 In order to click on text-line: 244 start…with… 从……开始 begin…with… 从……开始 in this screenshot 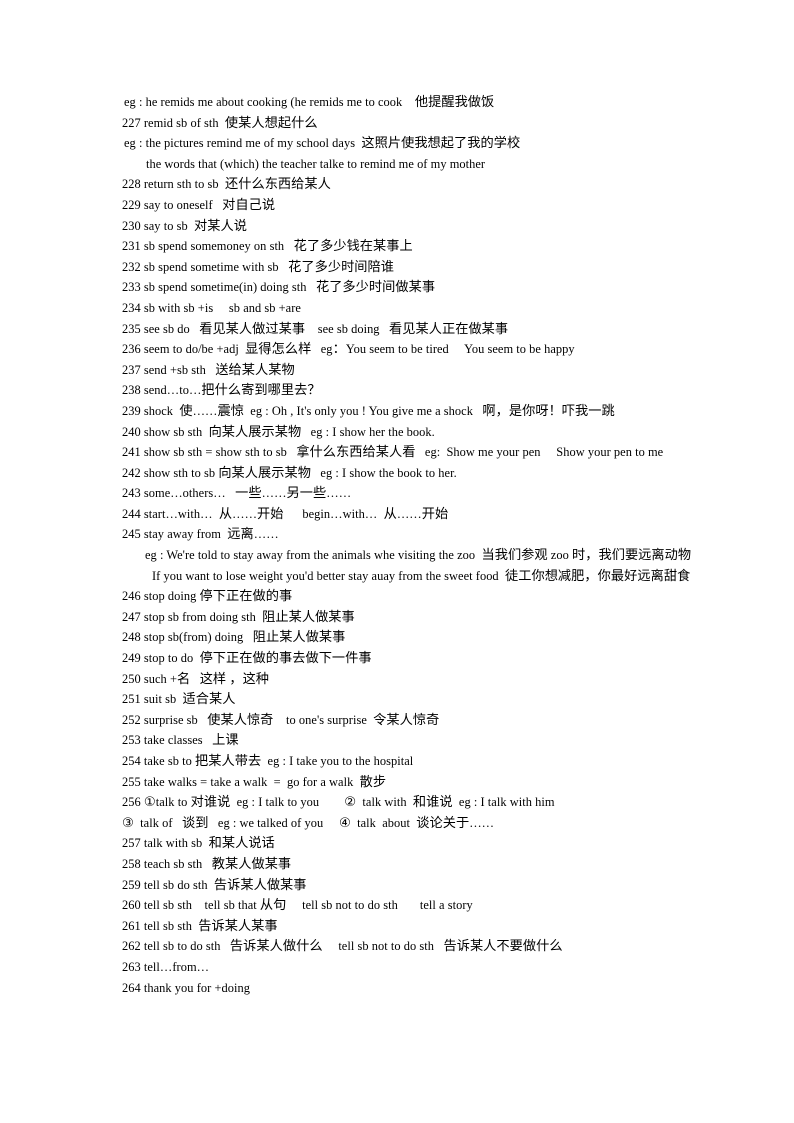, I will do `click(285, 514)`.